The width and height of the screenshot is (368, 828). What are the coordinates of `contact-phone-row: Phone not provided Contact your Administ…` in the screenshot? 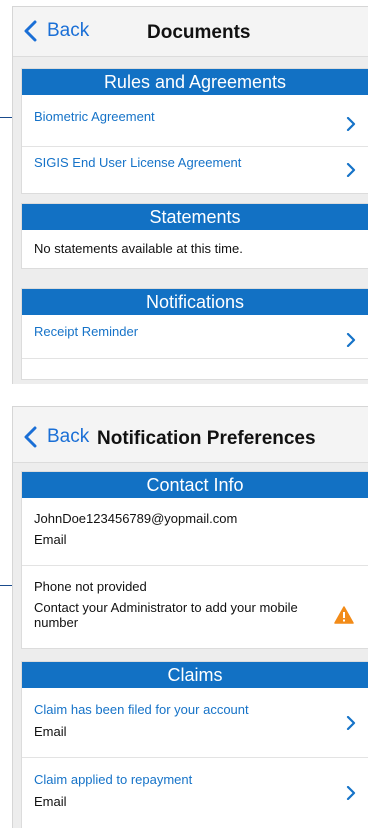 It's located at (195, 607).